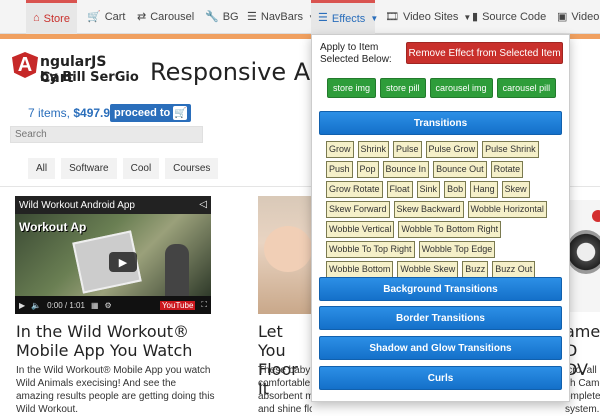 The width and height of the screenshot is (600, 416). What do you see at coordinates (49, 113) in the screenshot?
I see `cart-item-count: 7 items,` at bounding box center [49, 113].